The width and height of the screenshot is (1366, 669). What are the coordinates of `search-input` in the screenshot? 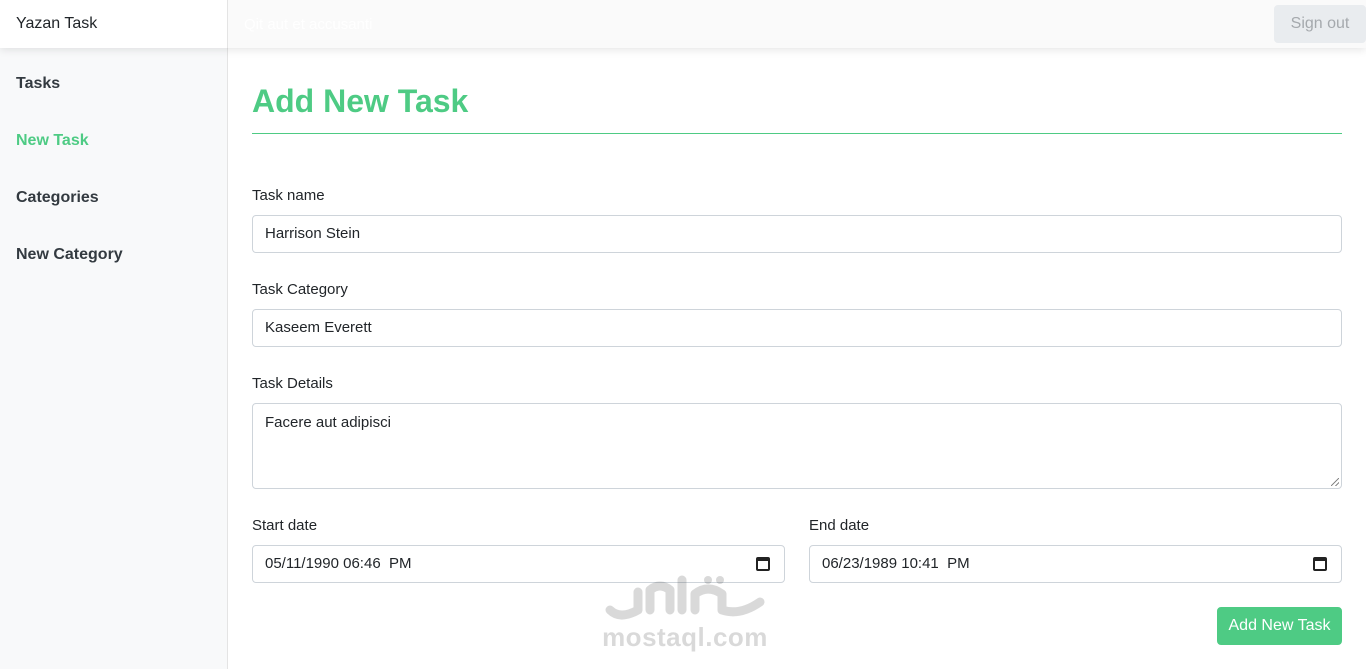 It's located at (544, 24).